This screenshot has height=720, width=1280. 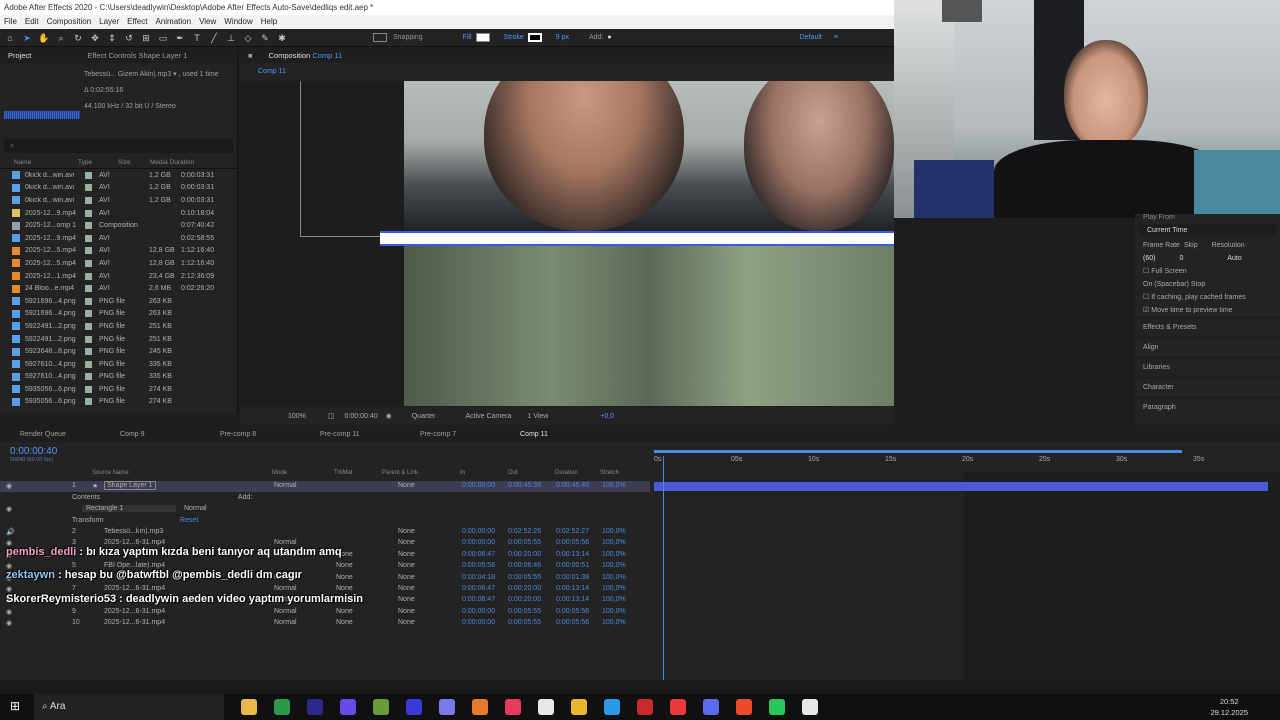 I want to click on col-out: Out, so click(x=513, y=473).